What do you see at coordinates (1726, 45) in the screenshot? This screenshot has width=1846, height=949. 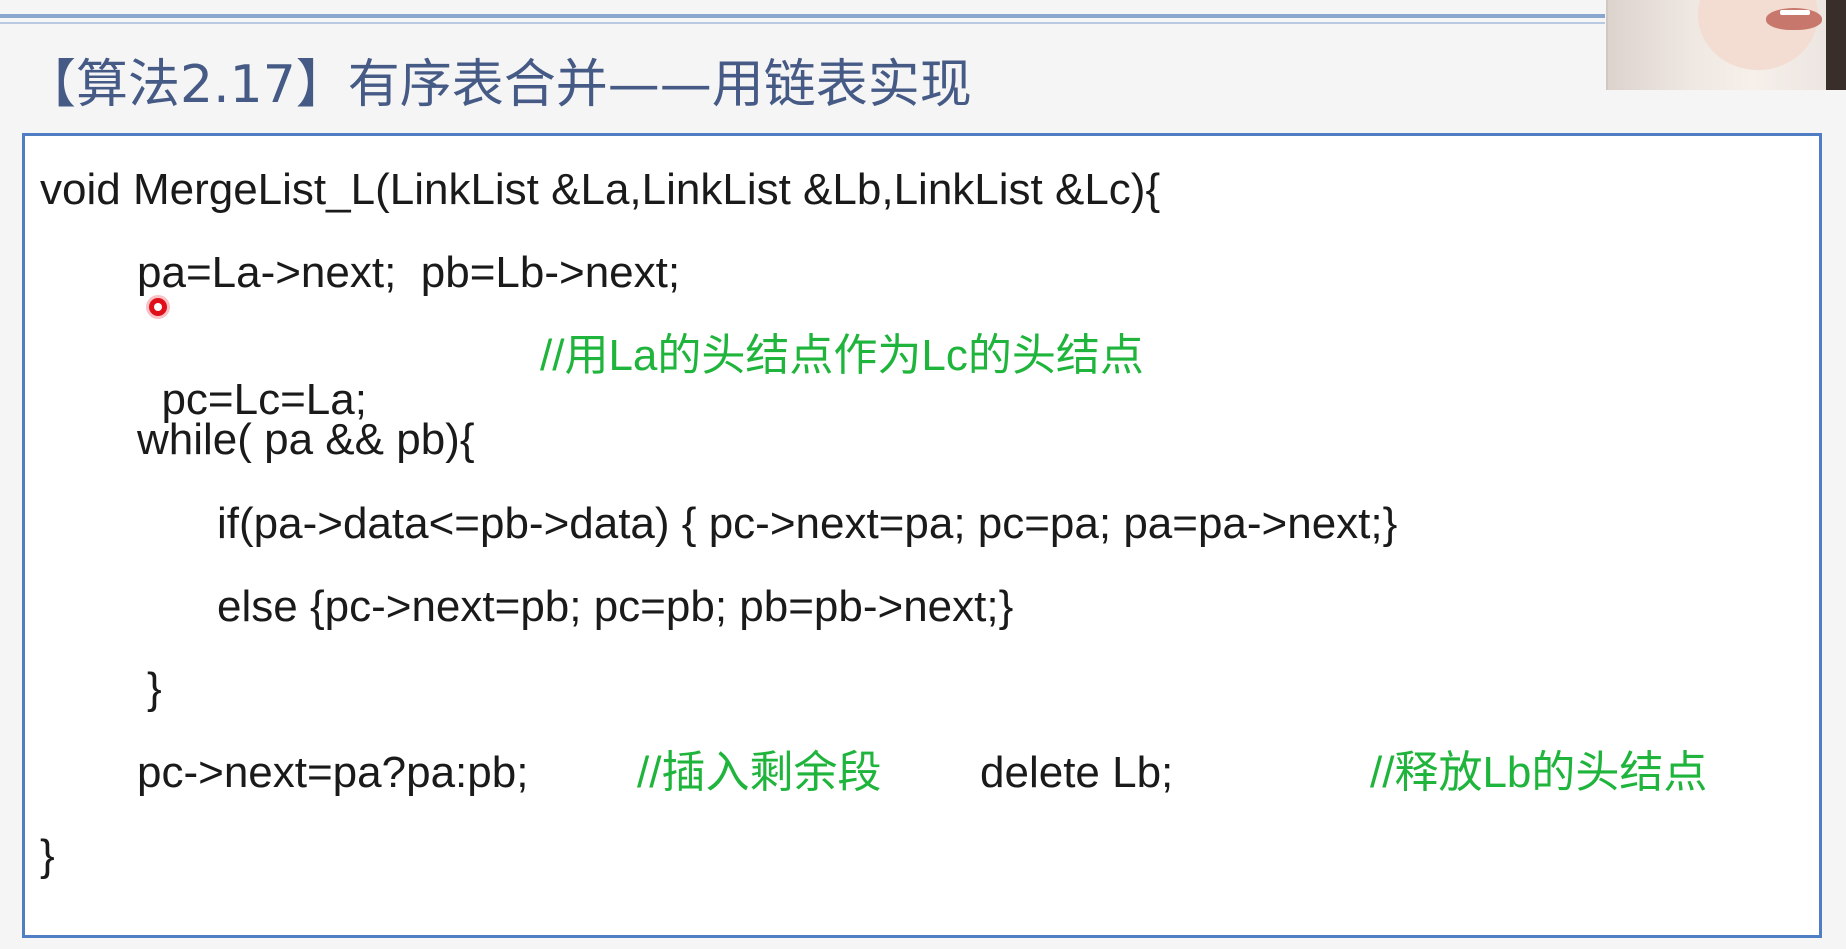 I see `presenter-webcam` at bounding box center [1726, 45].